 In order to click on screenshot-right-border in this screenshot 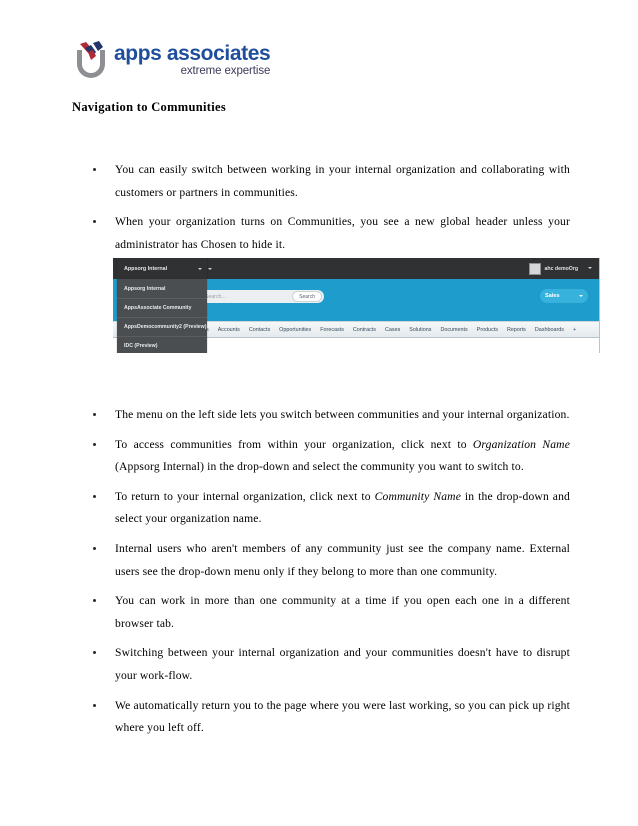, I will do `click(599, 305)`.